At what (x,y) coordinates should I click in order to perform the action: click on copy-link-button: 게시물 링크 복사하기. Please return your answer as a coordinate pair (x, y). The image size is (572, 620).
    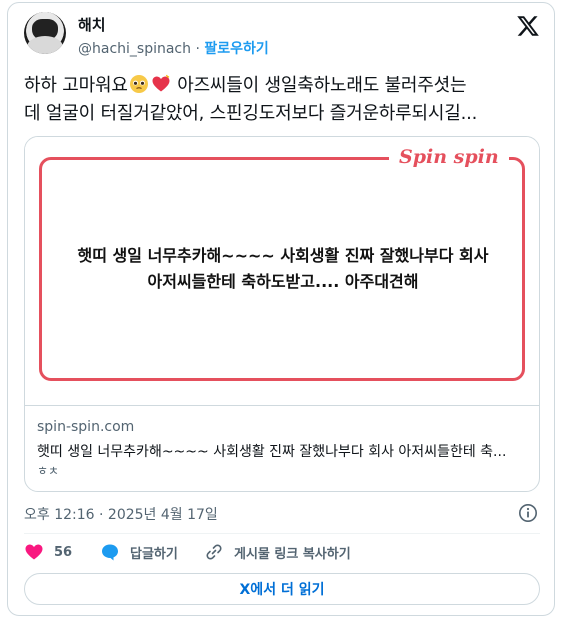
    Looking at the image, I should click on (277, 552).